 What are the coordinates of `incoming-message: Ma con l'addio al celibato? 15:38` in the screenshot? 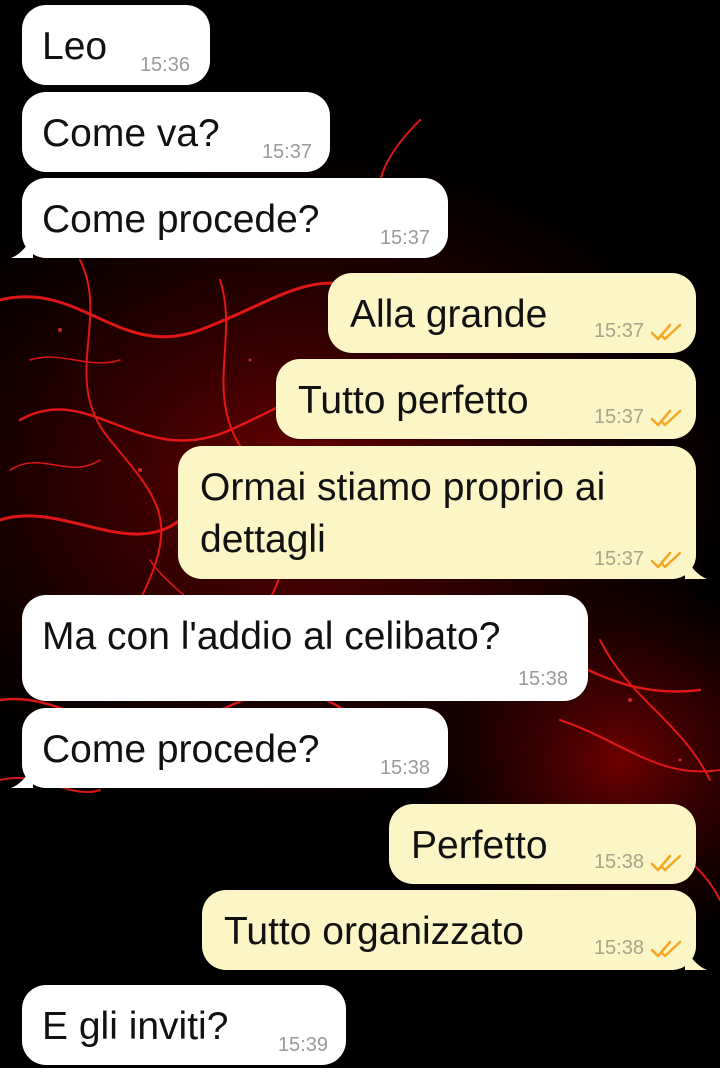 It's located at (305, 648).